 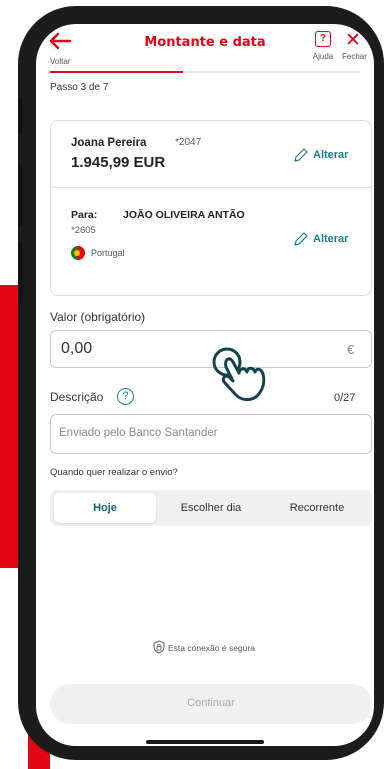 I want to click on recipient-prefix: Para:, so click(x=84, y=215).